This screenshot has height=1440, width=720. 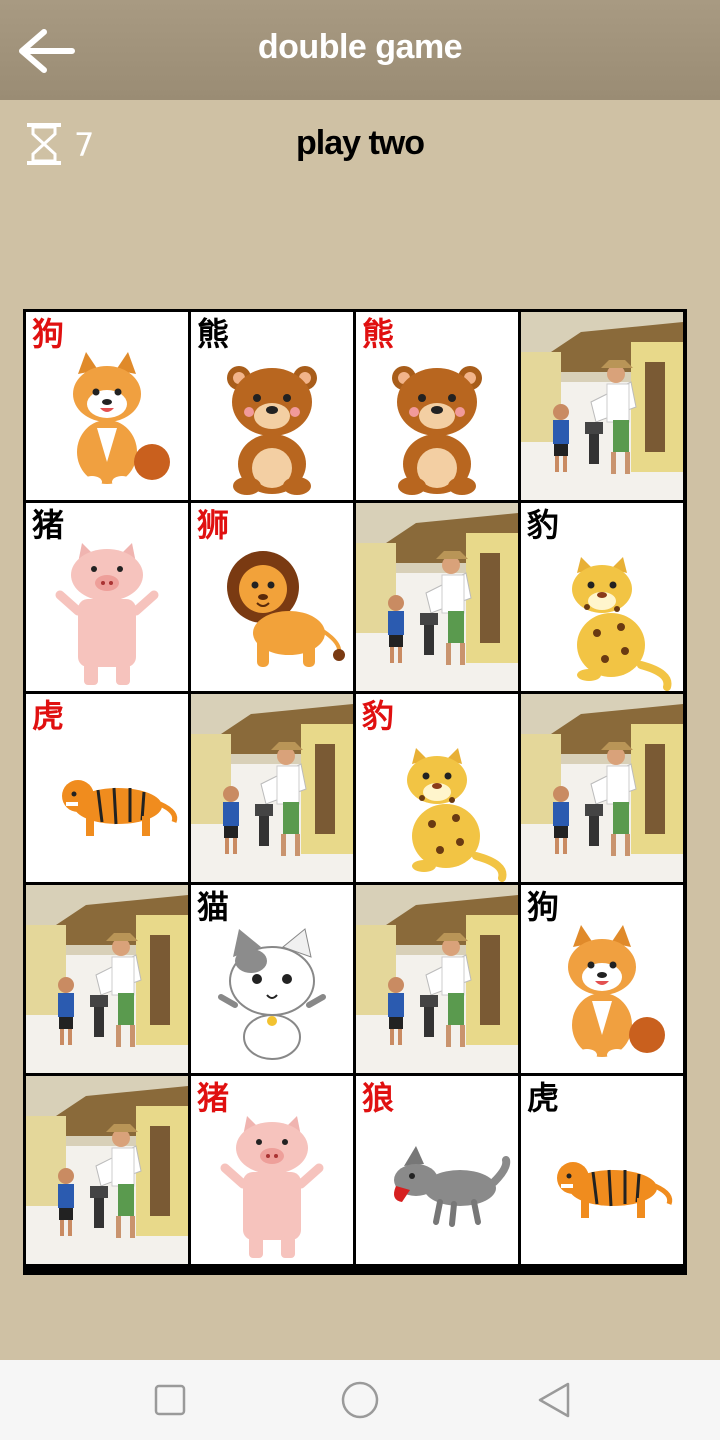 What do you see at coordinates (170, 1400) in the screenshot?
I see `recent-apps-icon` at bounding box center [170, 1400].